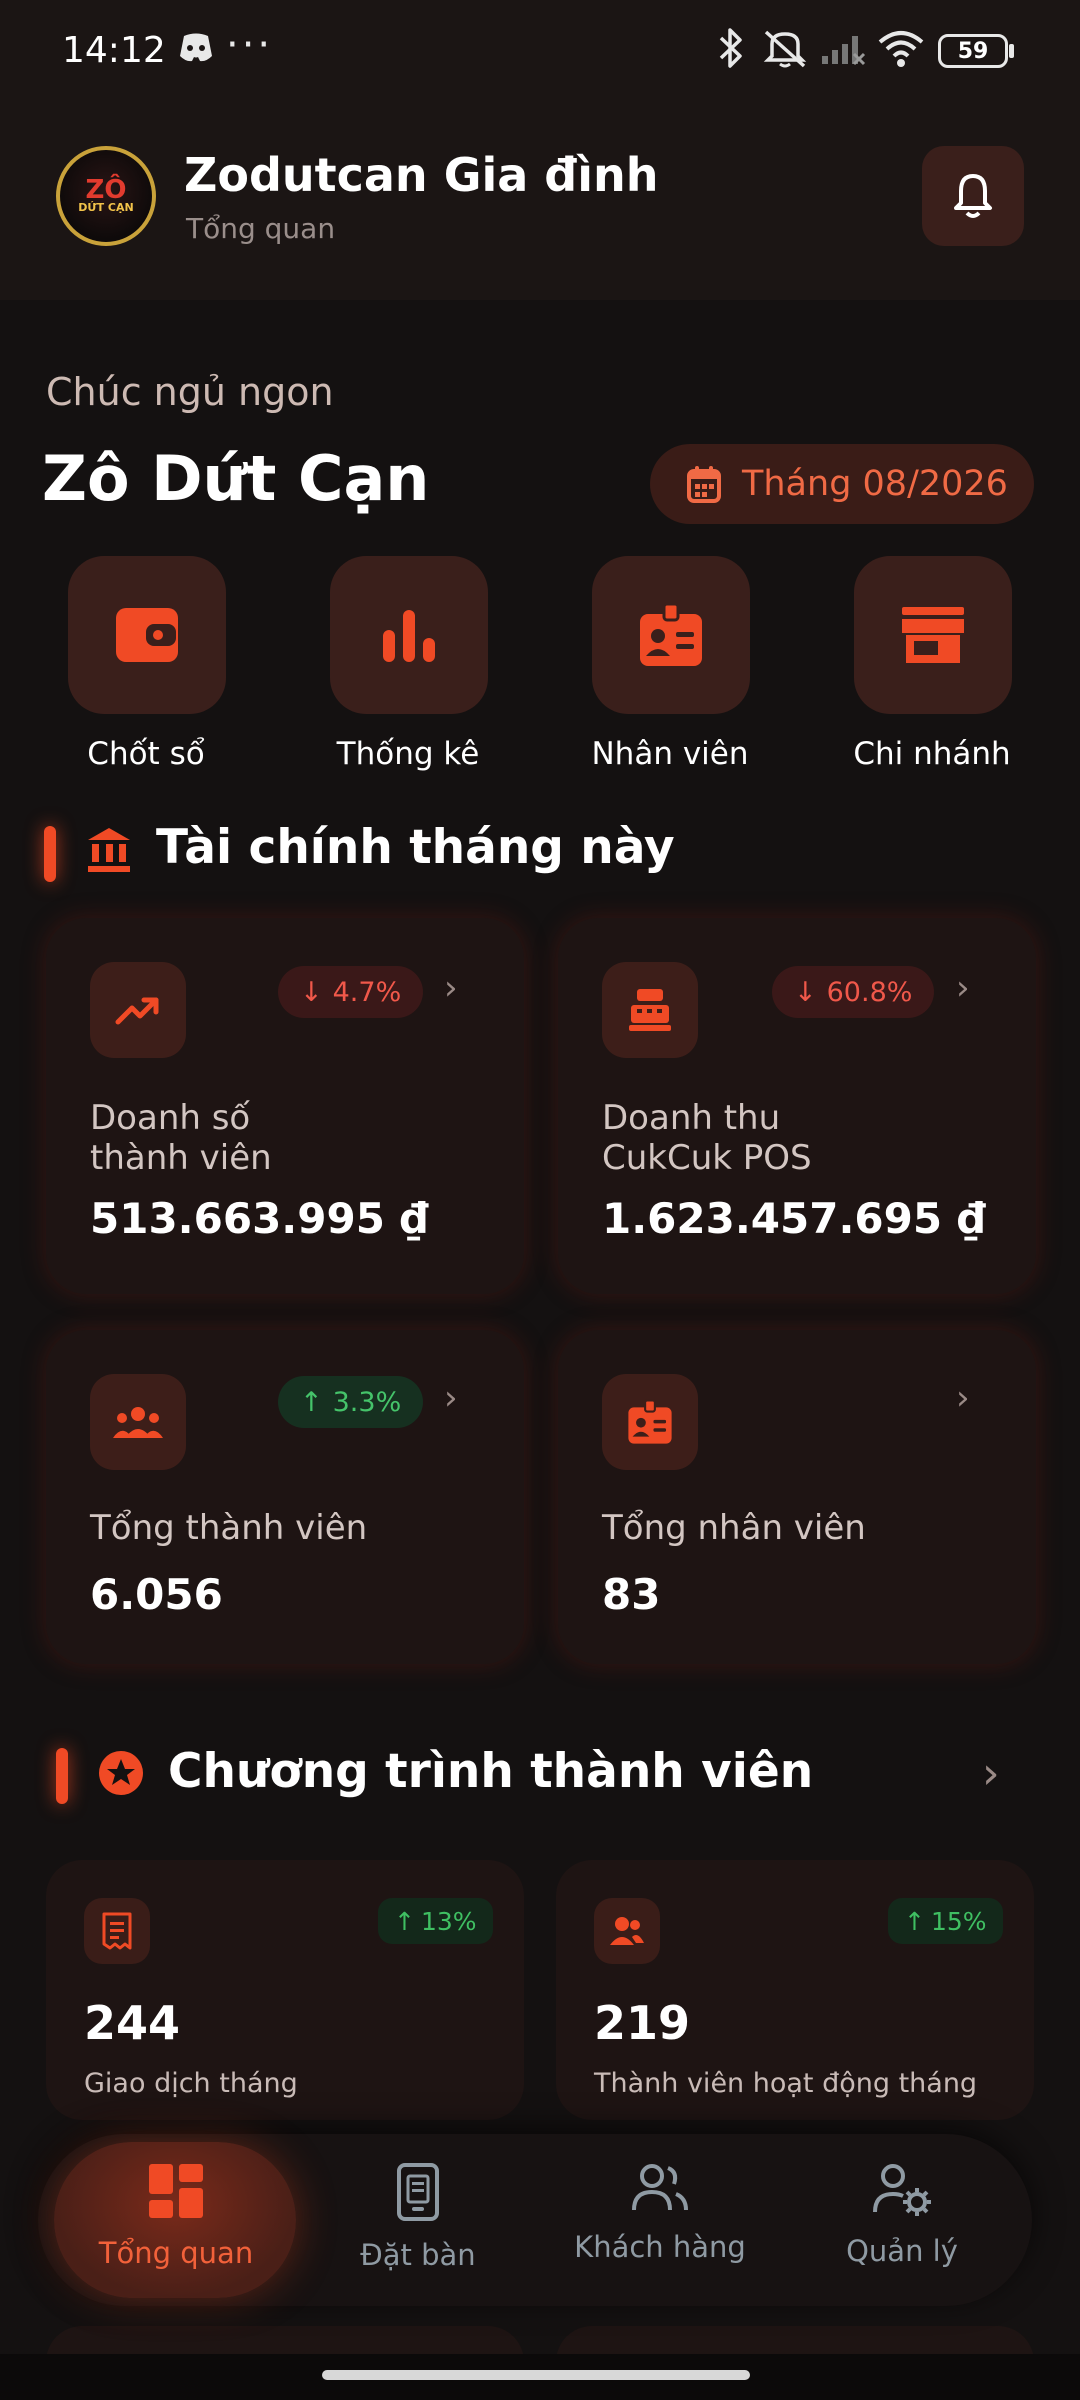  I want to click on program-card-transactions: ↑ 13% 244 Giao dịch tháng, so click(285, 1990).